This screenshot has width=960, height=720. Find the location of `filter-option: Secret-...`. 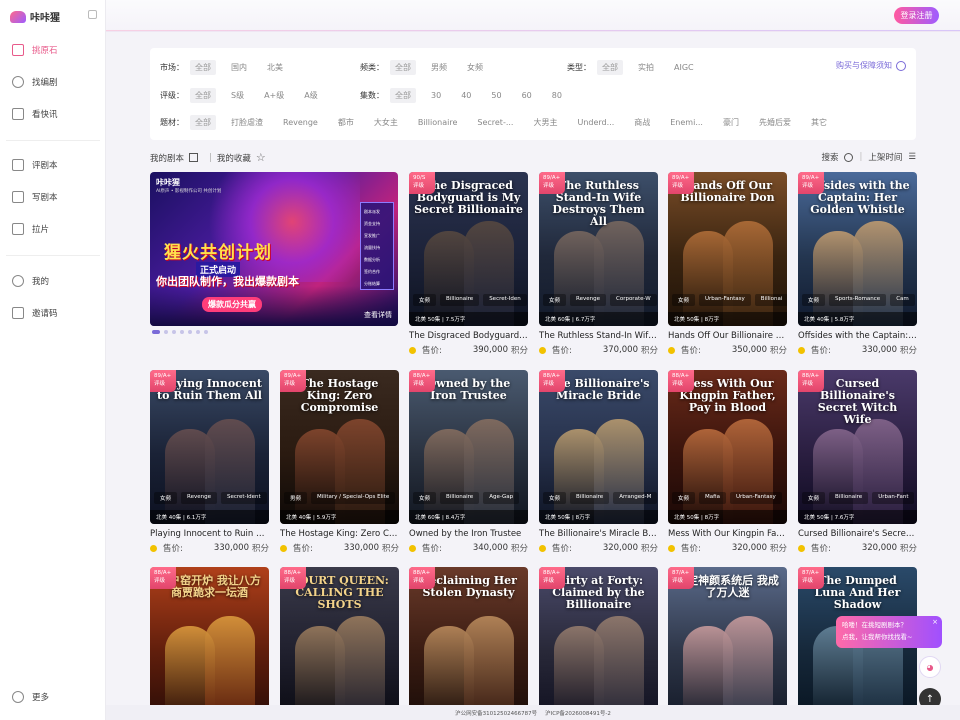

filter-option: Secret-... is located at coordinates (495, 122).